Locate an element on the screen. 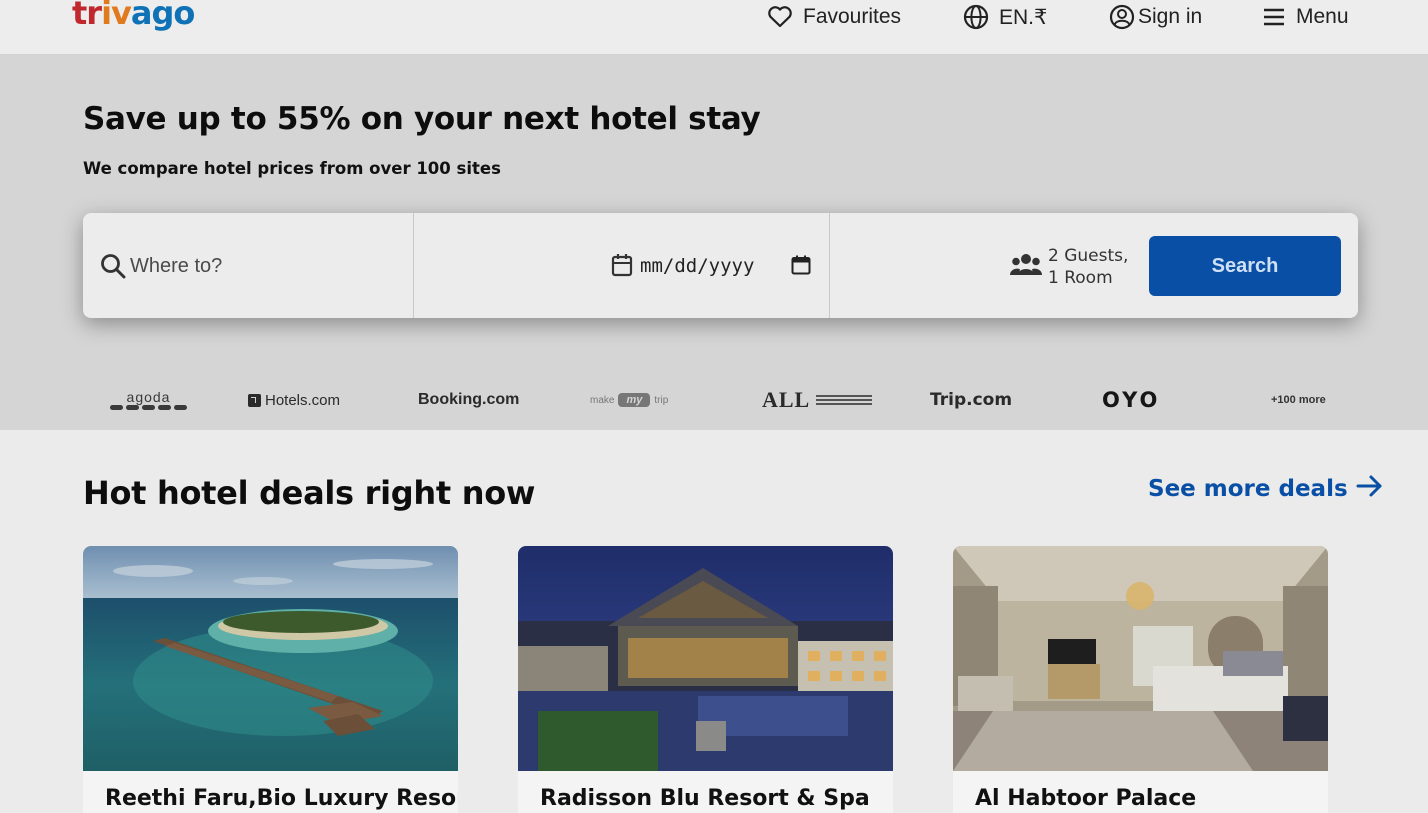 This screenshot has width=1428, height=813. deal-card-radisson-blu: Radisson Blu Resort & Spa is located at coordinates (705, 679).